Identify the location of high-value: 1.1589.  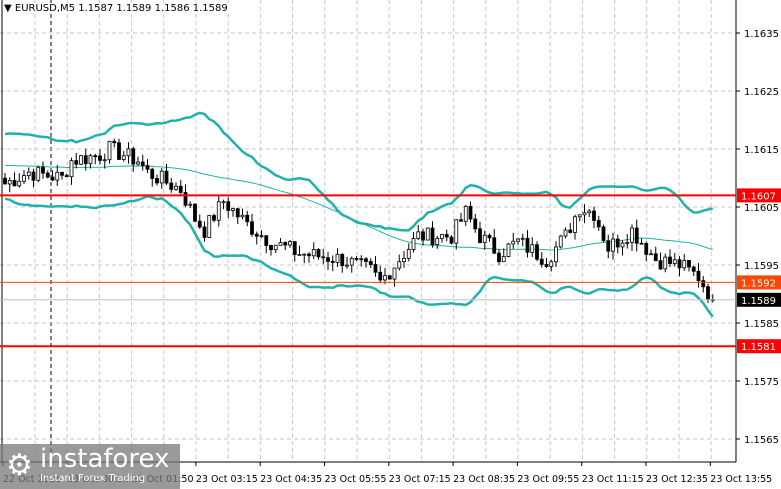
(134, 8).